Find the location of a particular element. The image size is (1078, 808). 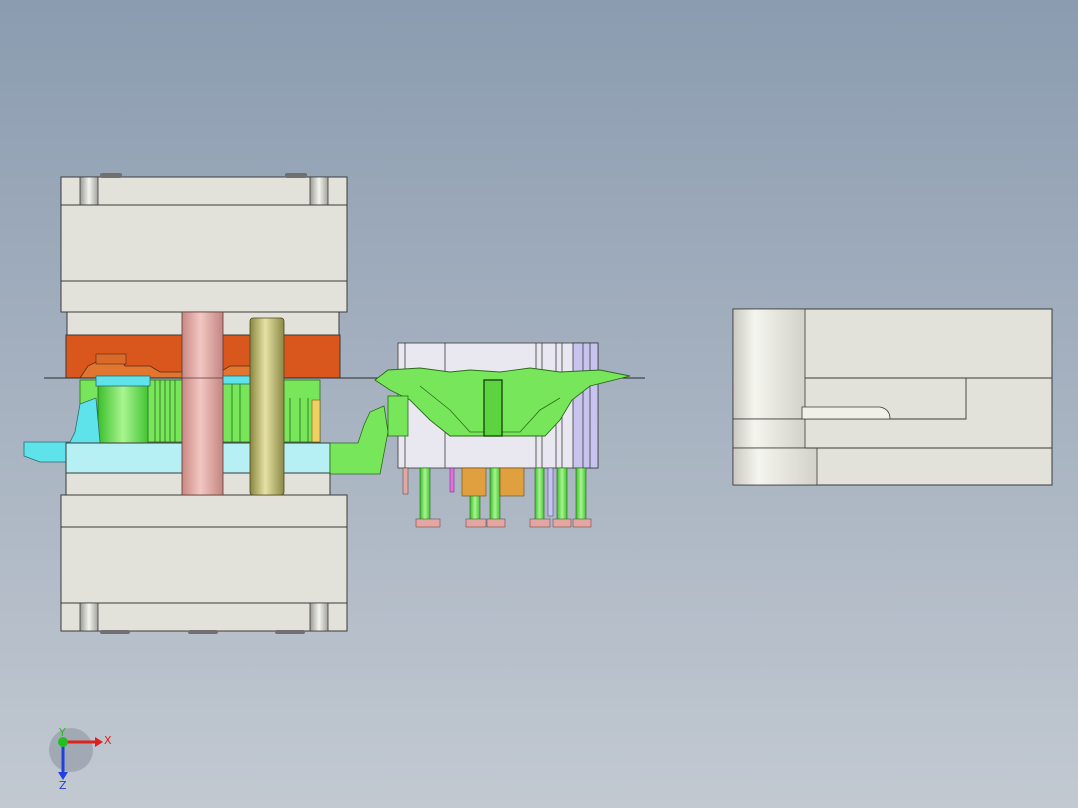

bottom-bushing-right is located at coordinates (319, 617).